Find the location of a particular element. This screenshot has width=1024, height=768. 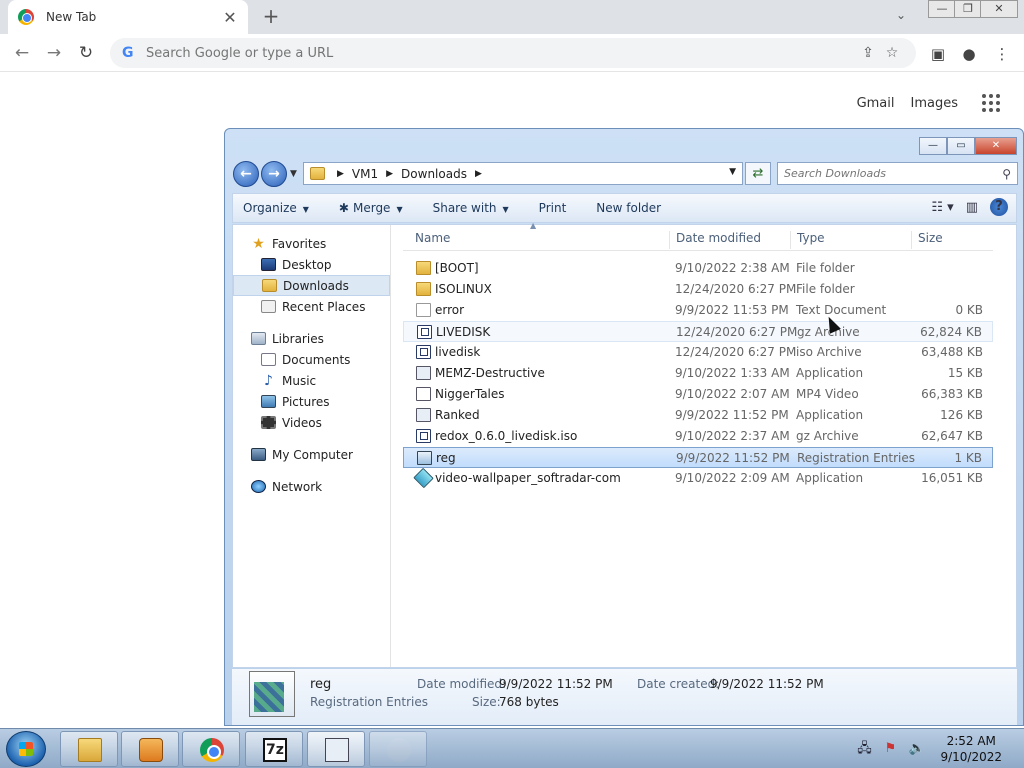

network-tray-icon: 🖧 is located at coordinates (864, 749).